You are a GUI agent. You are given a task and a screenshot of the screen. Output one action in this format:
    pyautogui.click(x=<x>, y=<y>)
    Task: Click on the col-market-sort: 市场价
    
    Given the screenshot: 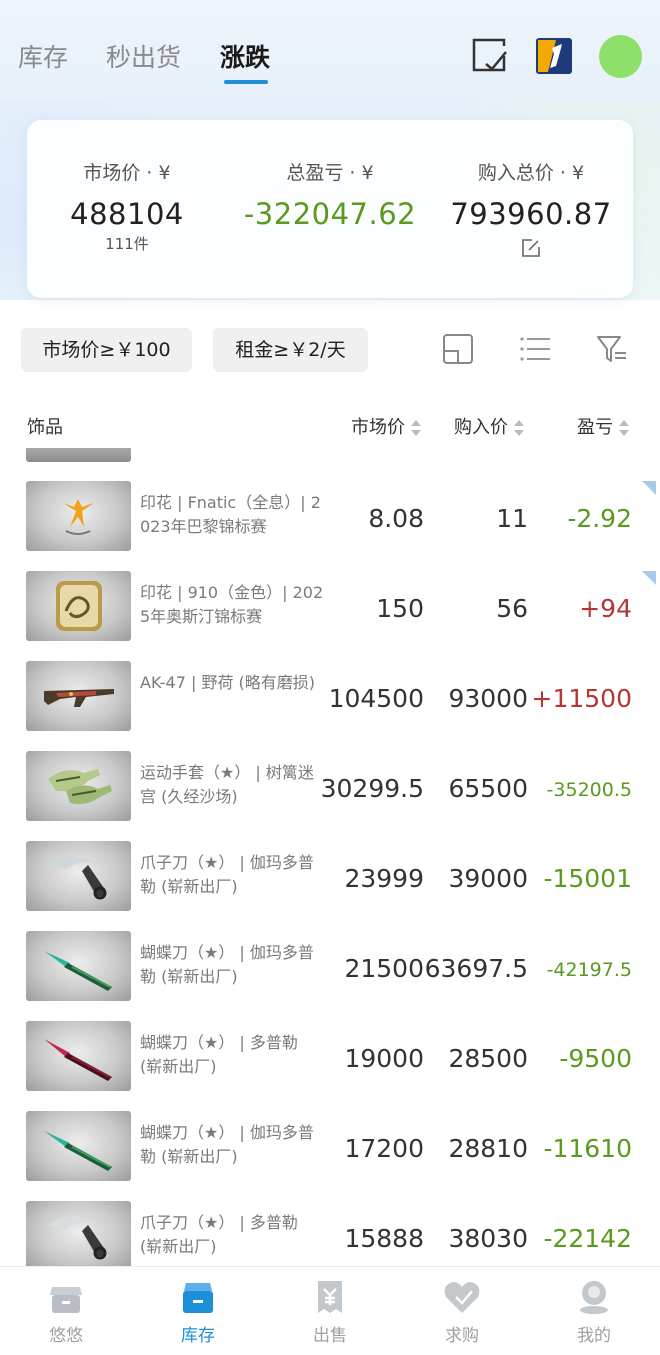 What is the action you would take?
    pyautogui.click(x=386, y=426)
    